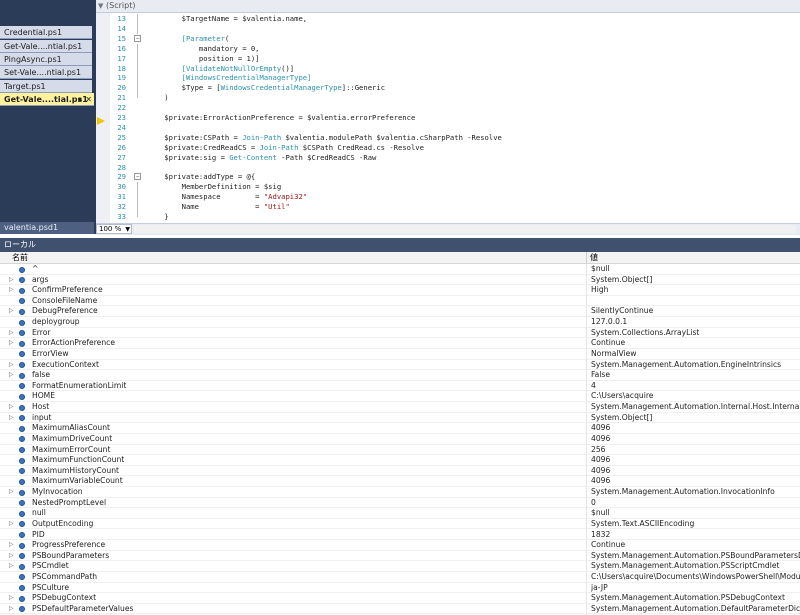 The height and width of the screenshot is (615, 800). I want to click on code-line: 19 [WindowsCredentialManagerType], so click(448, 78).